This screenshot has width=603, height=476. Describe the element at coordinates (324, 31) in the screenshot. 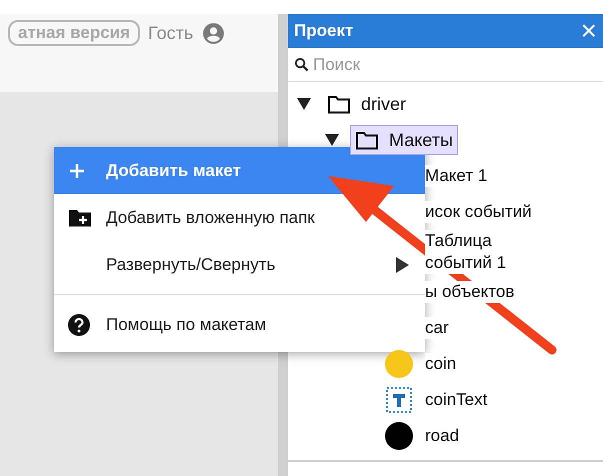

I see `panel-title: Проект` at that location.